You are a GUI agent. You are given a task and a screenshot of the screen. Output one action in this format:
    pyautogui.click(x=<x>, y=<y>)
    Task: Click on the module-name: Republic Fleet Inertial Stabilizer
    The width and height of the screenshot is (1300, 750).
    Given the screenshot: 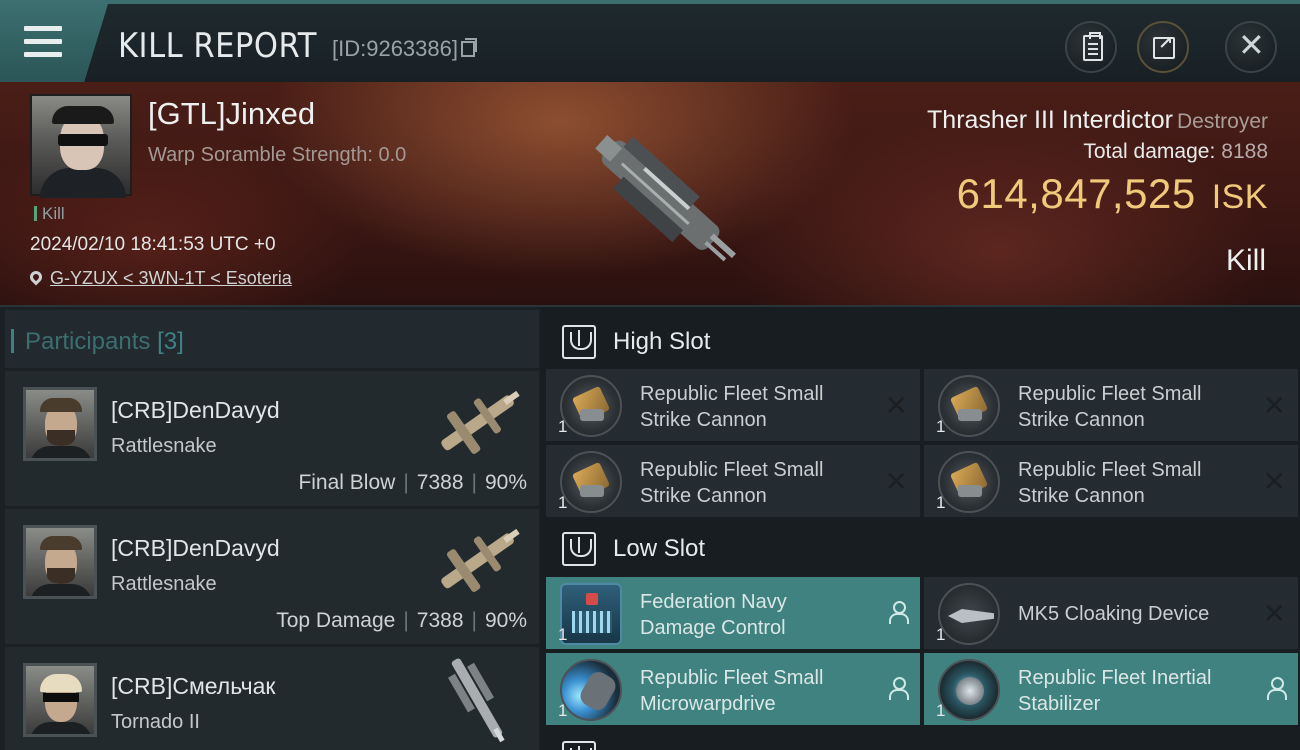 What is the action you would take?
    pyautogui.click(x=1115, y=691)
    